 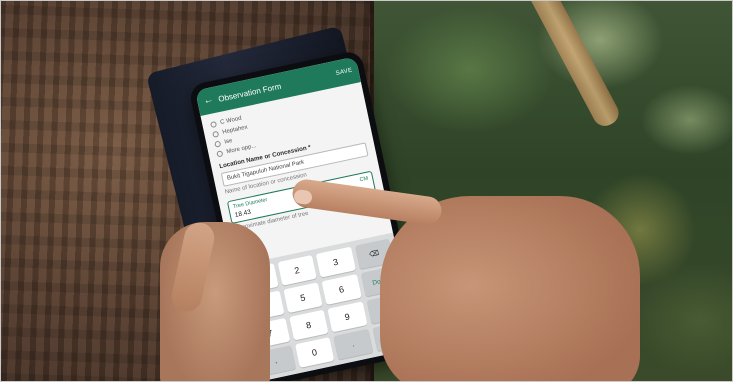 What do you see at coordinates (335, 262) in the screenshot?
I see `key-3: 3` at bounding box center [335, 262].